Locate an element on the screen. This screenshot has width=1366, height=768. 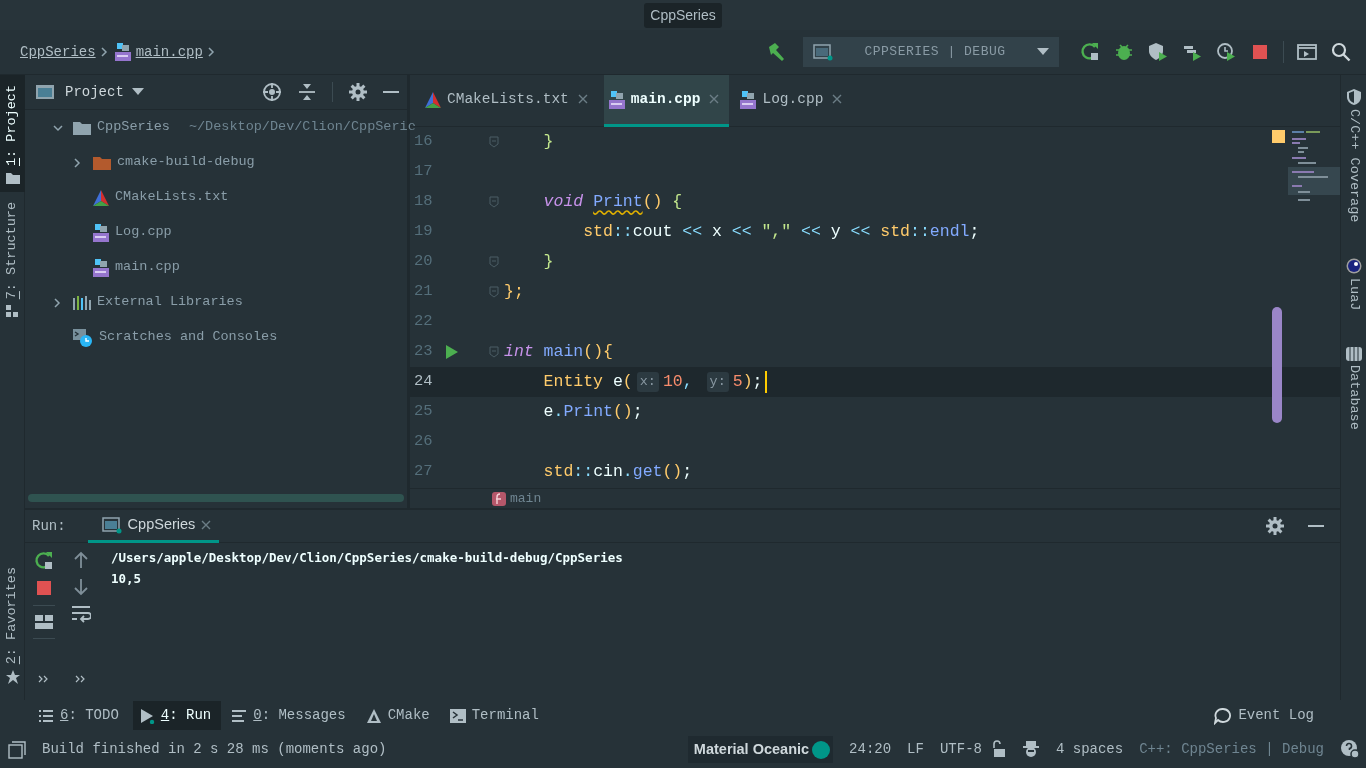
up-arrow-icon is located at coordinates (80, 560).